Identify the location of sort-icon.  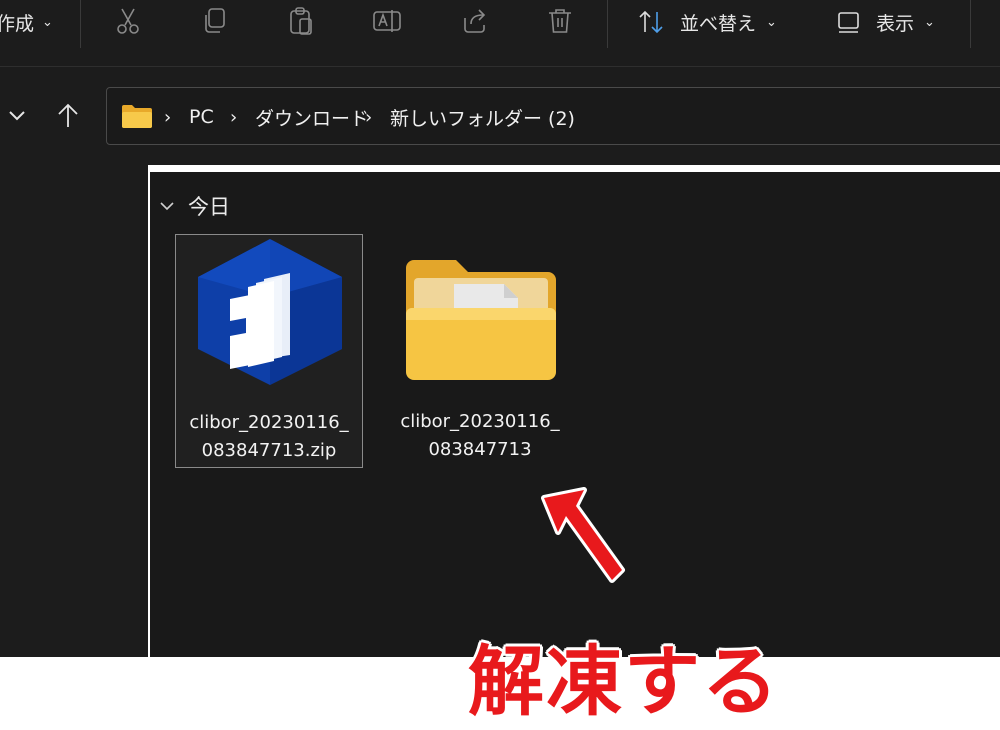
(651, 22).